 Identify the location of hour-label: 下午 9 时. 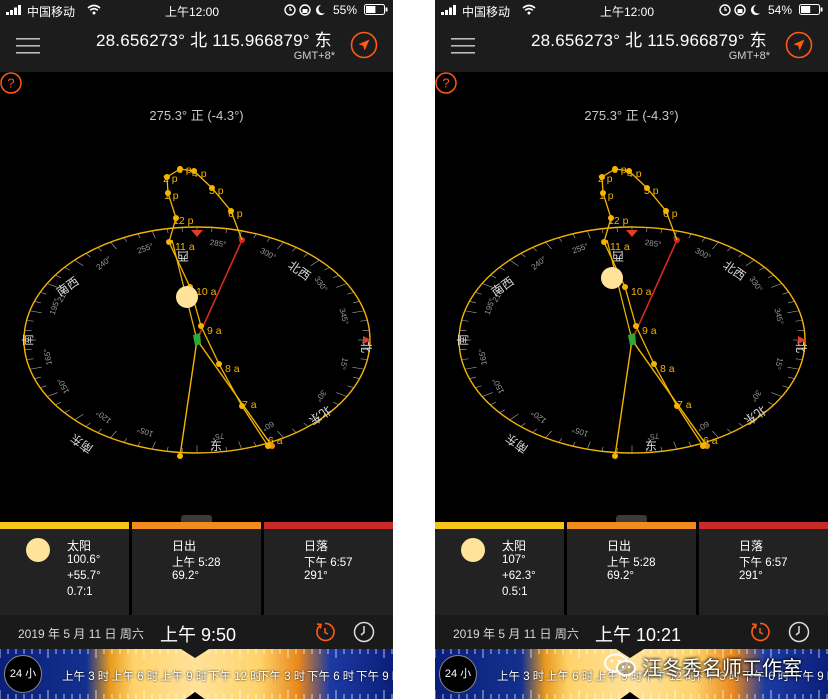
(374, 677).